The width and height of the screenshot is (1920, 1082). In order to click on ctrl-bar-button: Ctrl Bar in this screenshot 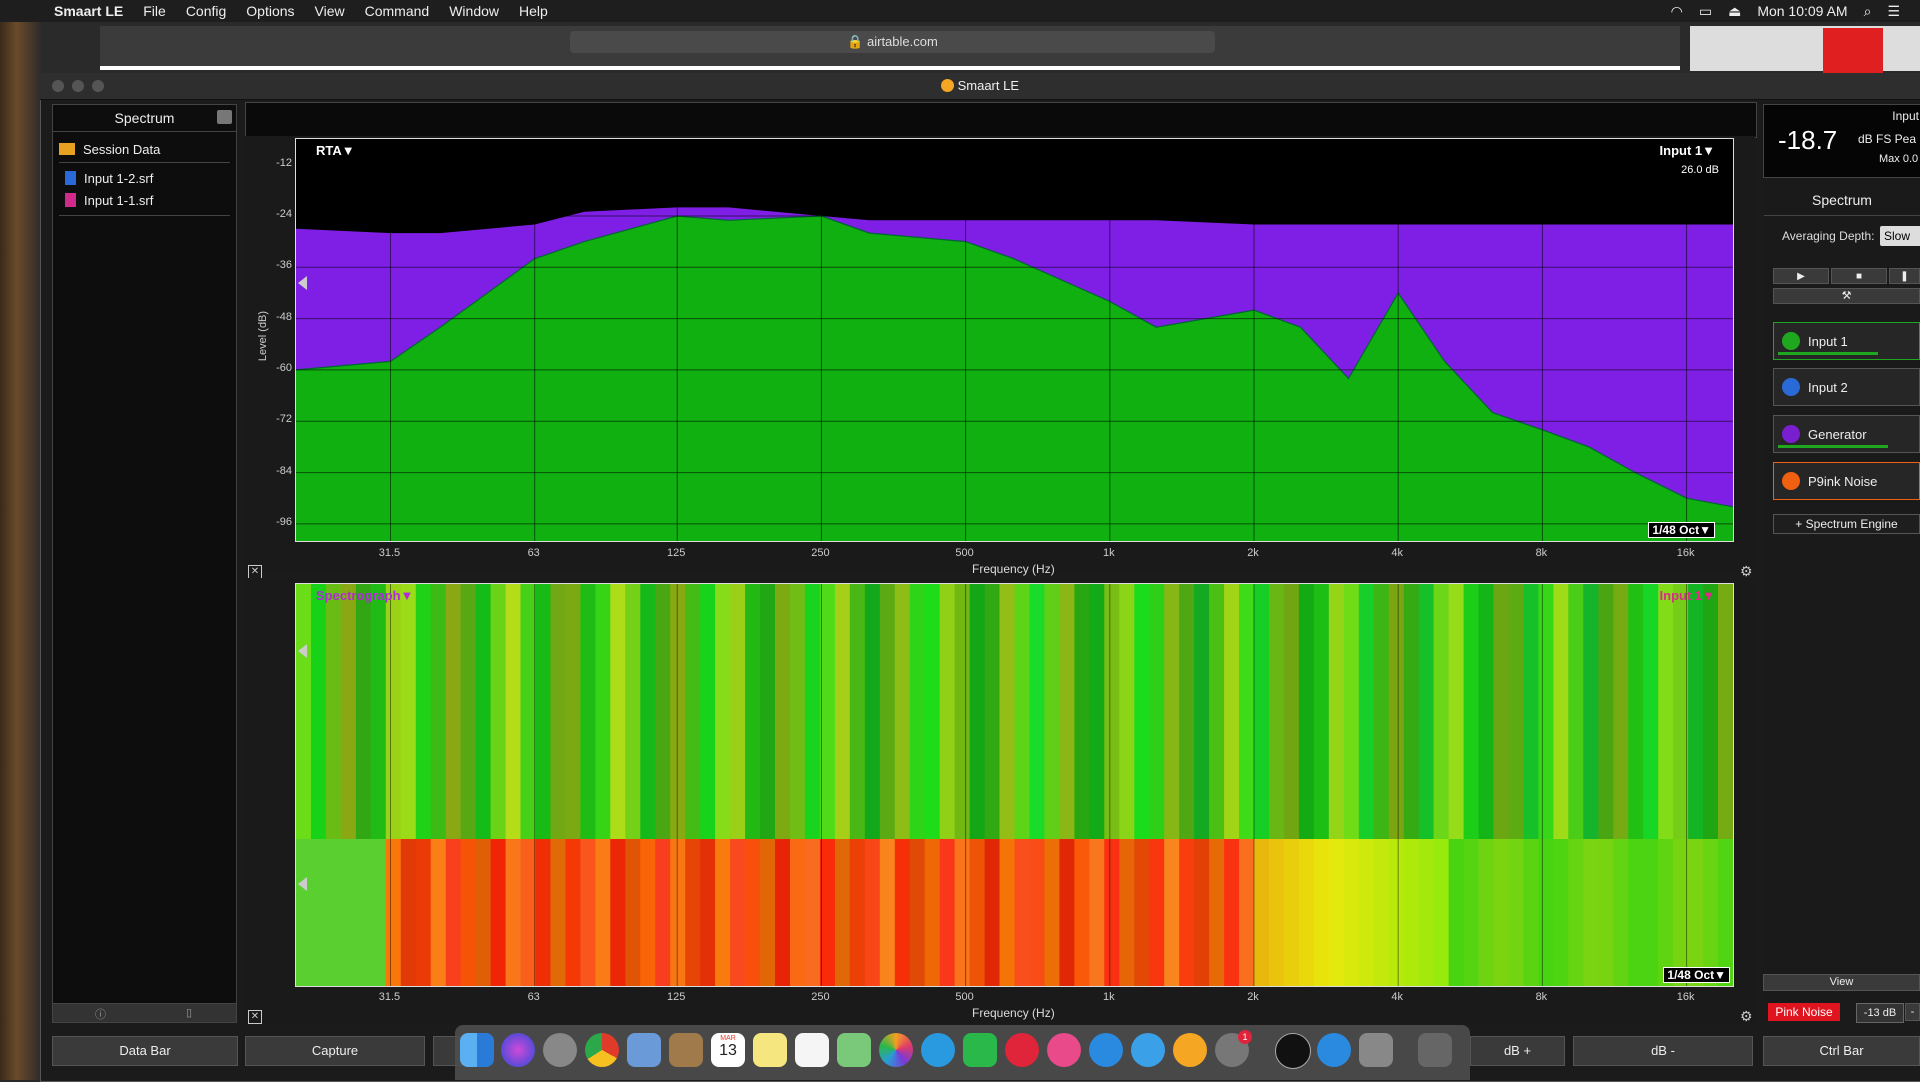, I will do `click(1841, 1051)`.